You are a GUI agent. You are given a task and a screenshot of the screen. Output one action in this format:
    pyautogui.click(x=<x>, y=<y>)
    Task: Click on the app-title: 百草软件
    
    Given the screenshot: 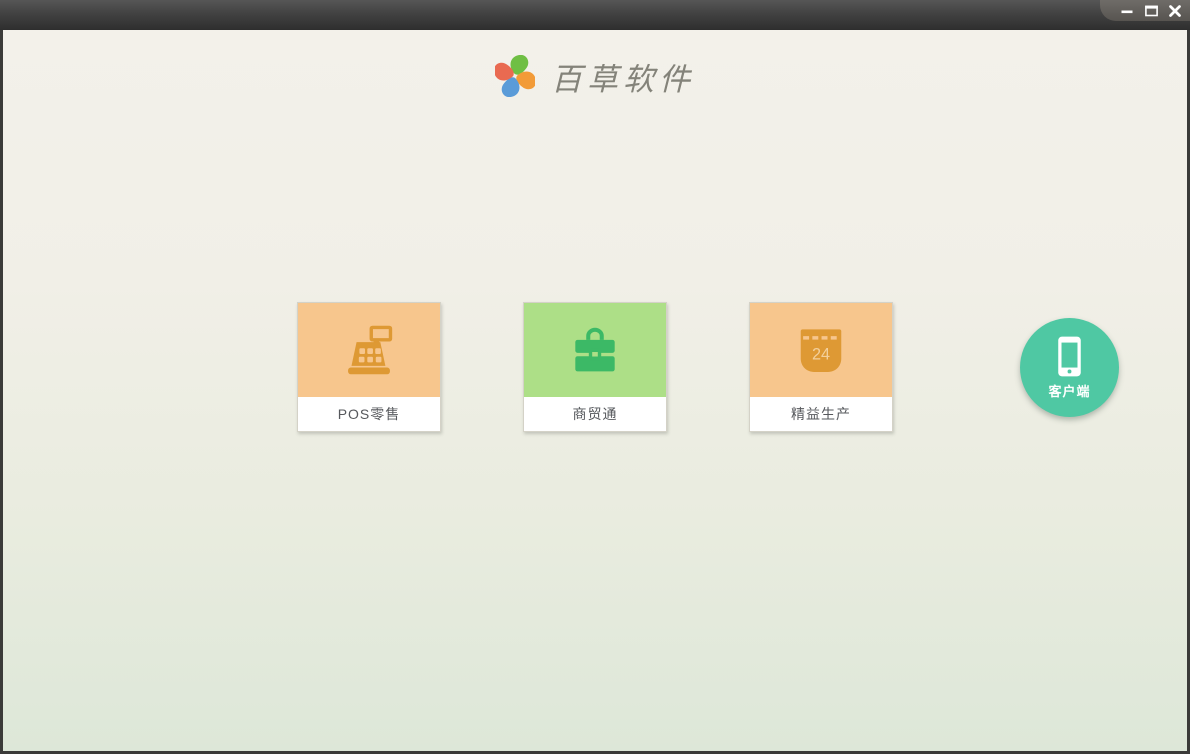 What is the action you would take?
    pyautogui.click(x=623, y=79)
    